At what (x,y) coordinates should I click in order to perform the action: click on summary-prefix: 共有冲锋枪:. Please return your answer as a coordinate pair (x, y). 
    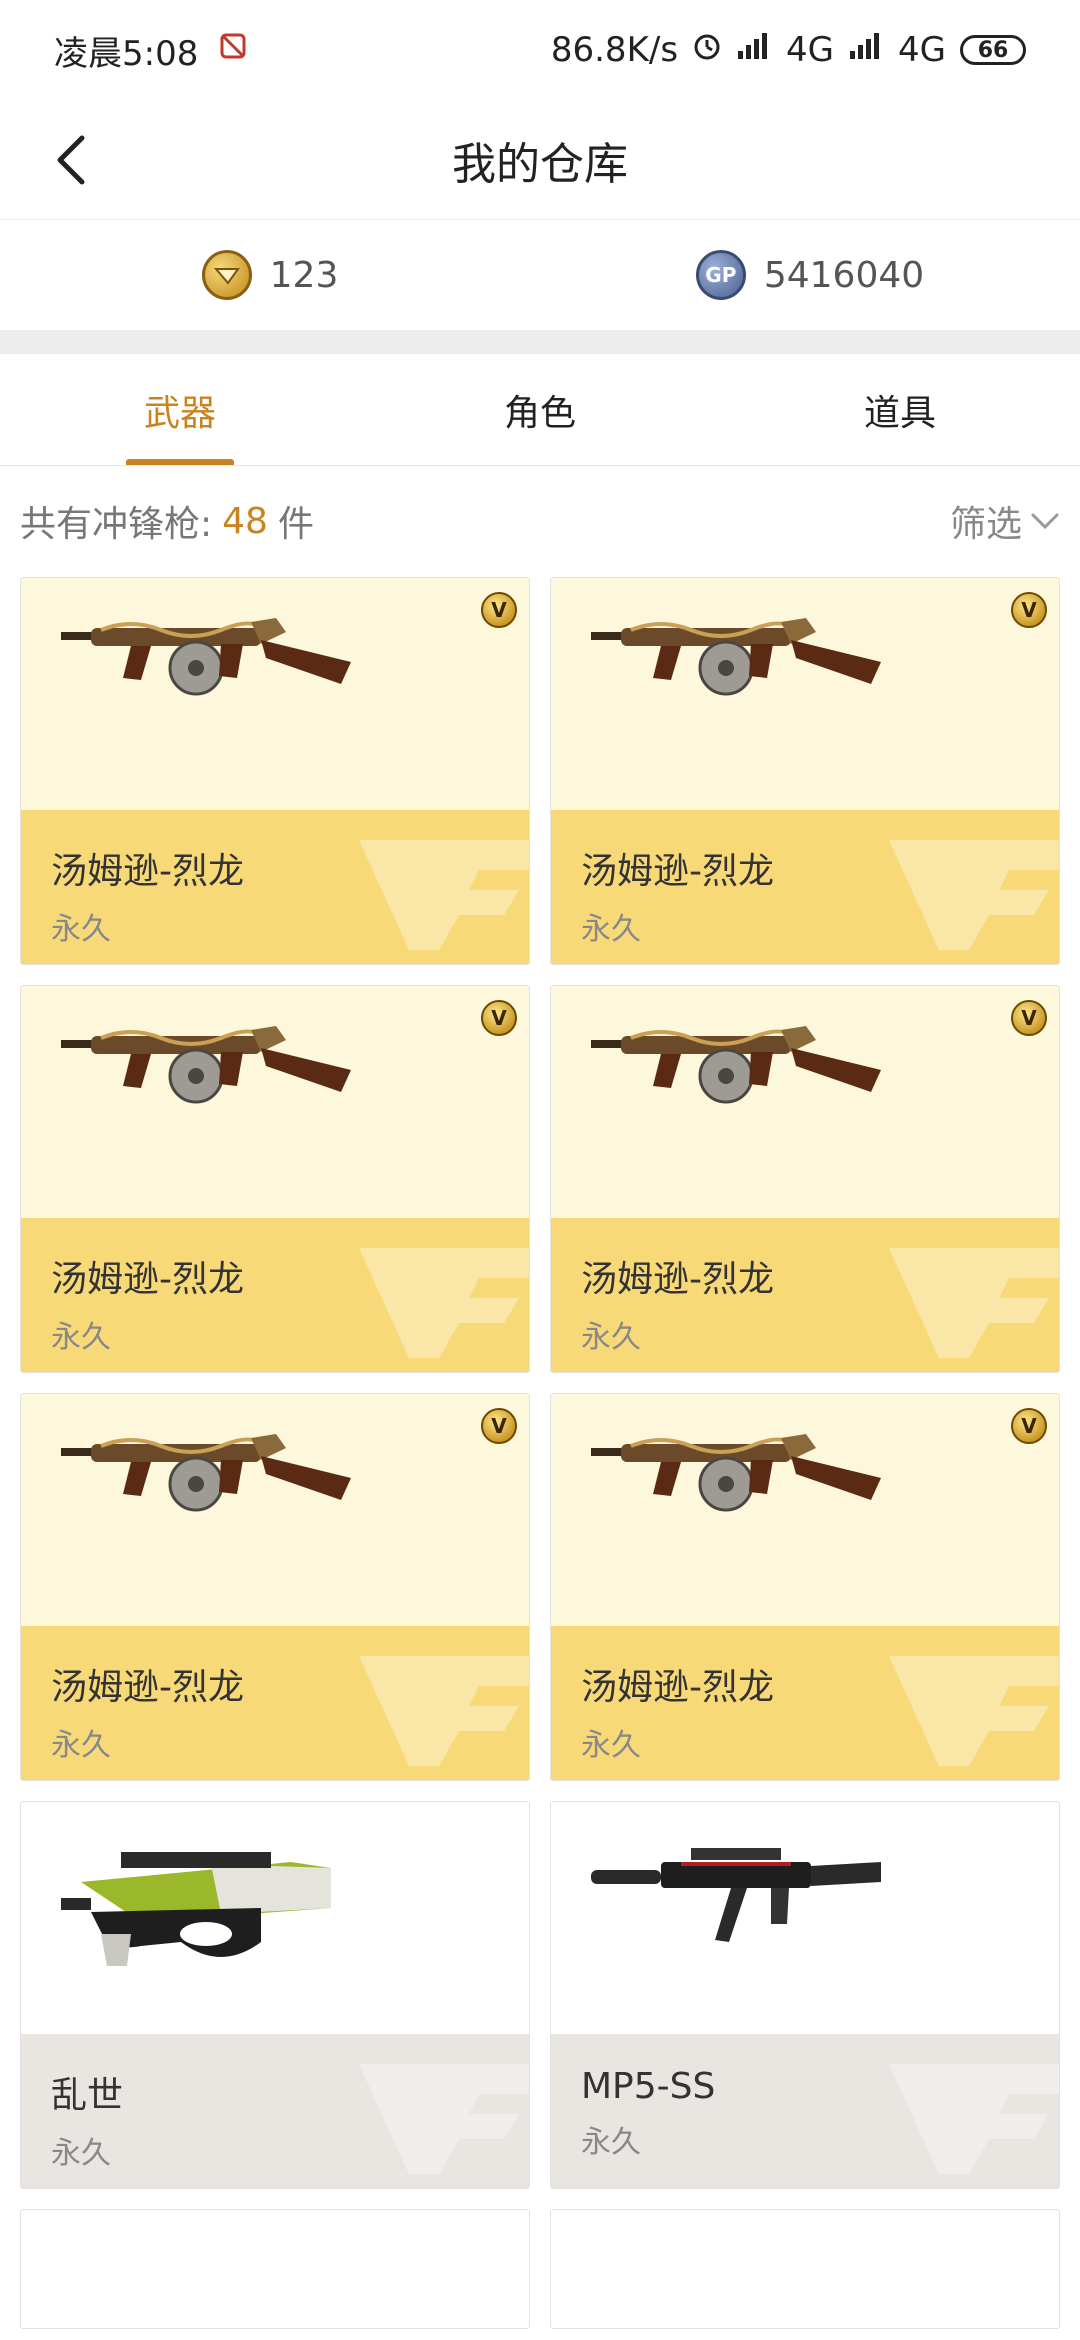
    Looking at the image, I should click on (116, 524).